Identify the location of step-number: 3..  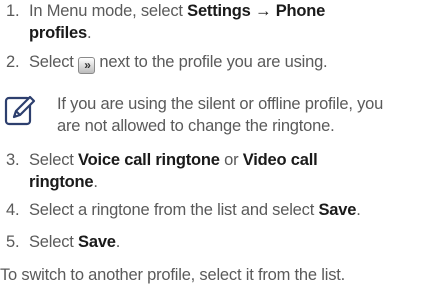
(13, 160).